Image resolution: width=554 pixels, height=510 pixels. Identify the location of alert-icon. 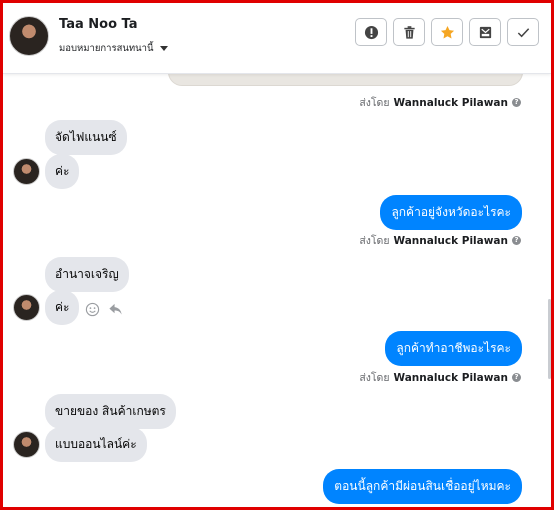
(371, 32).